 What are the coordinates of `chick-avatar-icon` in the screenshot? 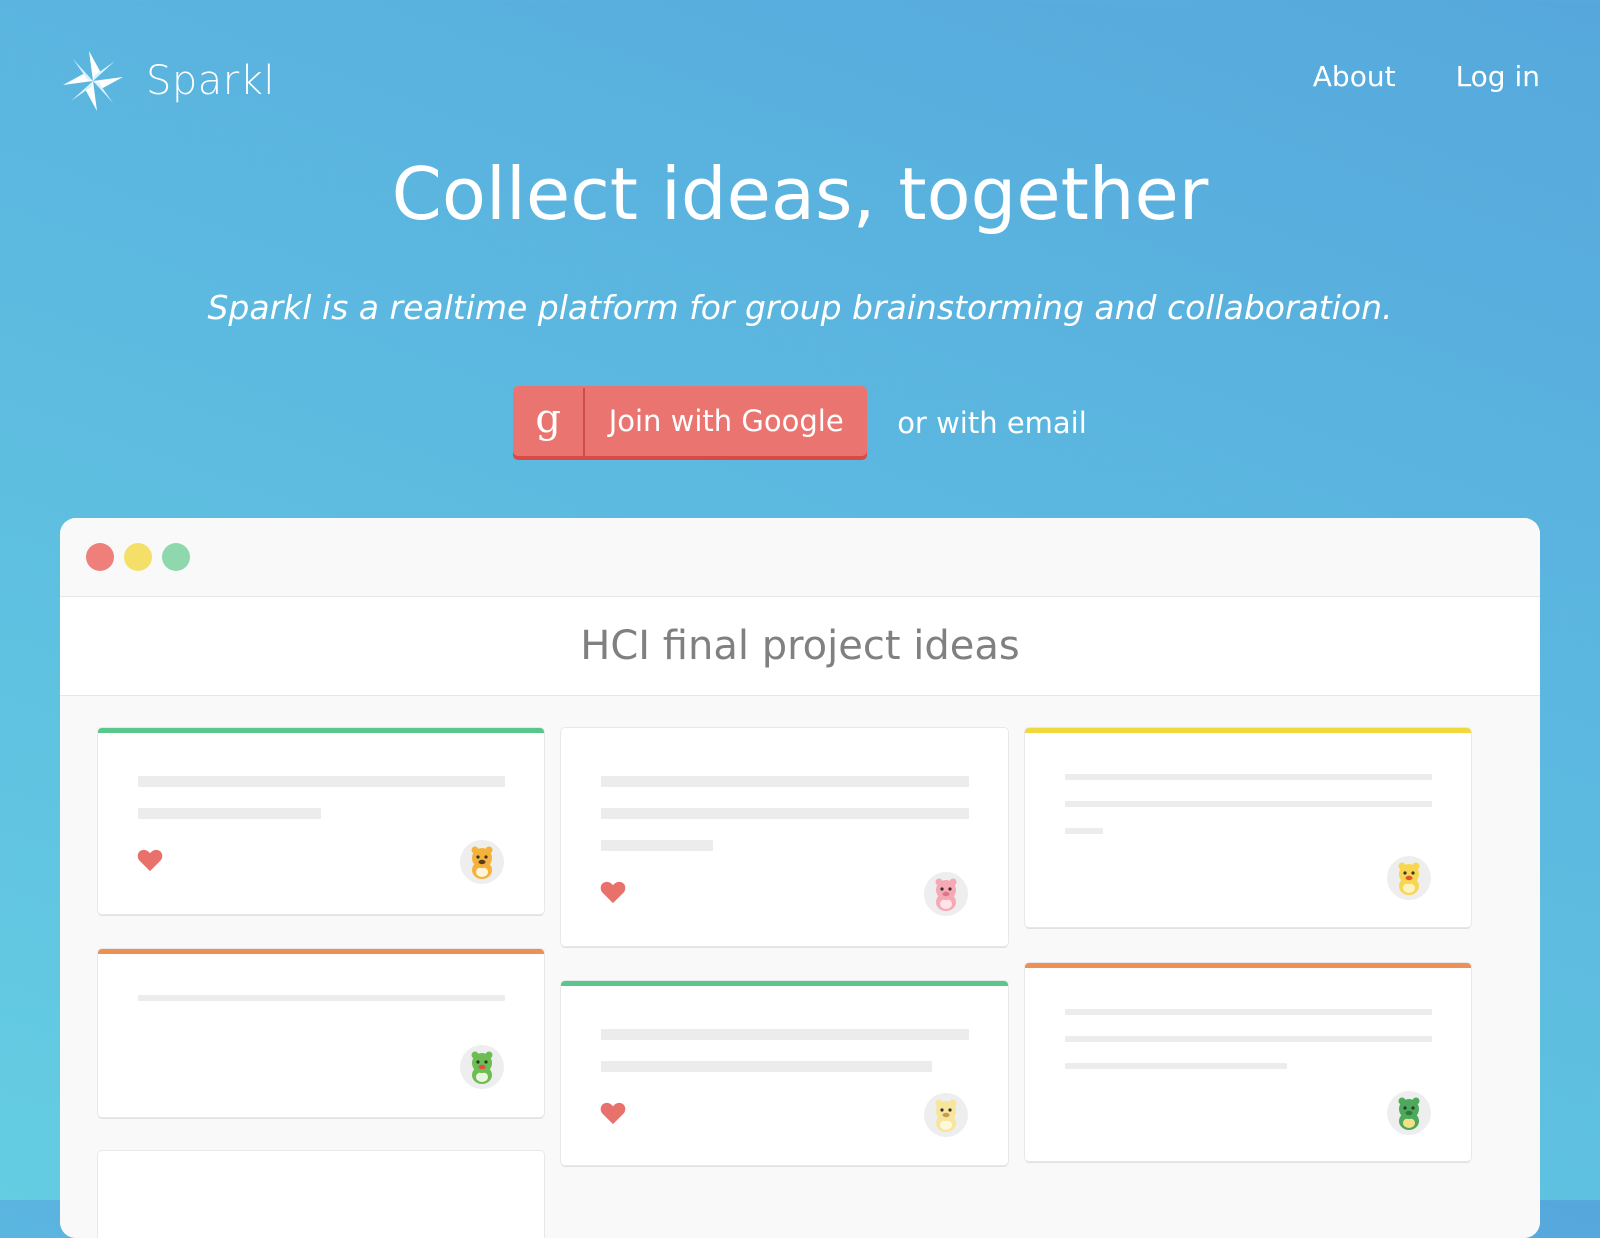 It's located at (1409, 878).